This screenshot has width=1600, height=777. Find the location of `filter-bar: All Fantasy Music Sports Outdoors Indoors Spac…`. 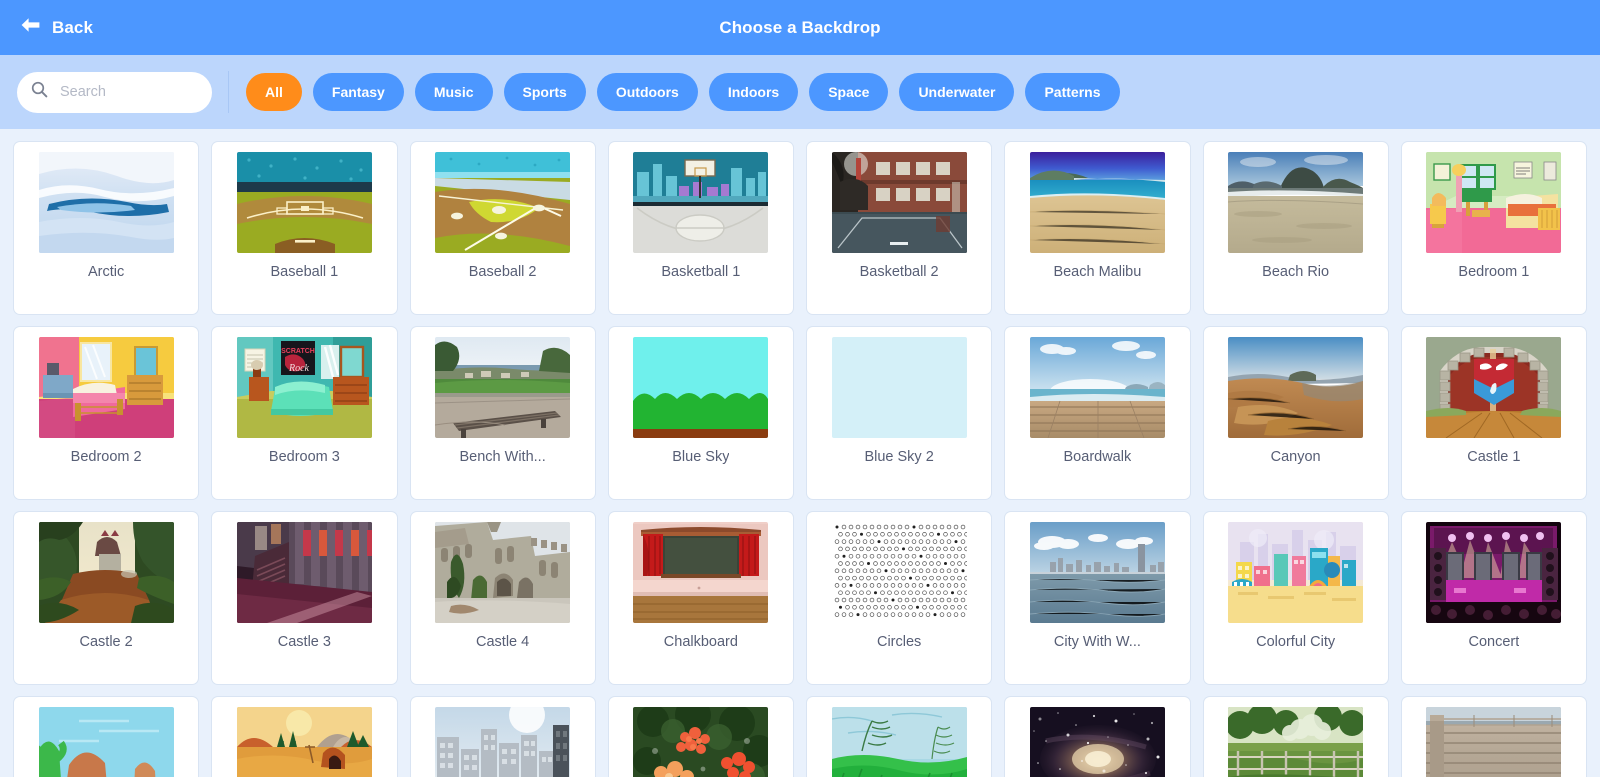

filter-bar: All Fantasy Music Sports Outdoors Indoors Spac… is located at coordinates (800, 92).